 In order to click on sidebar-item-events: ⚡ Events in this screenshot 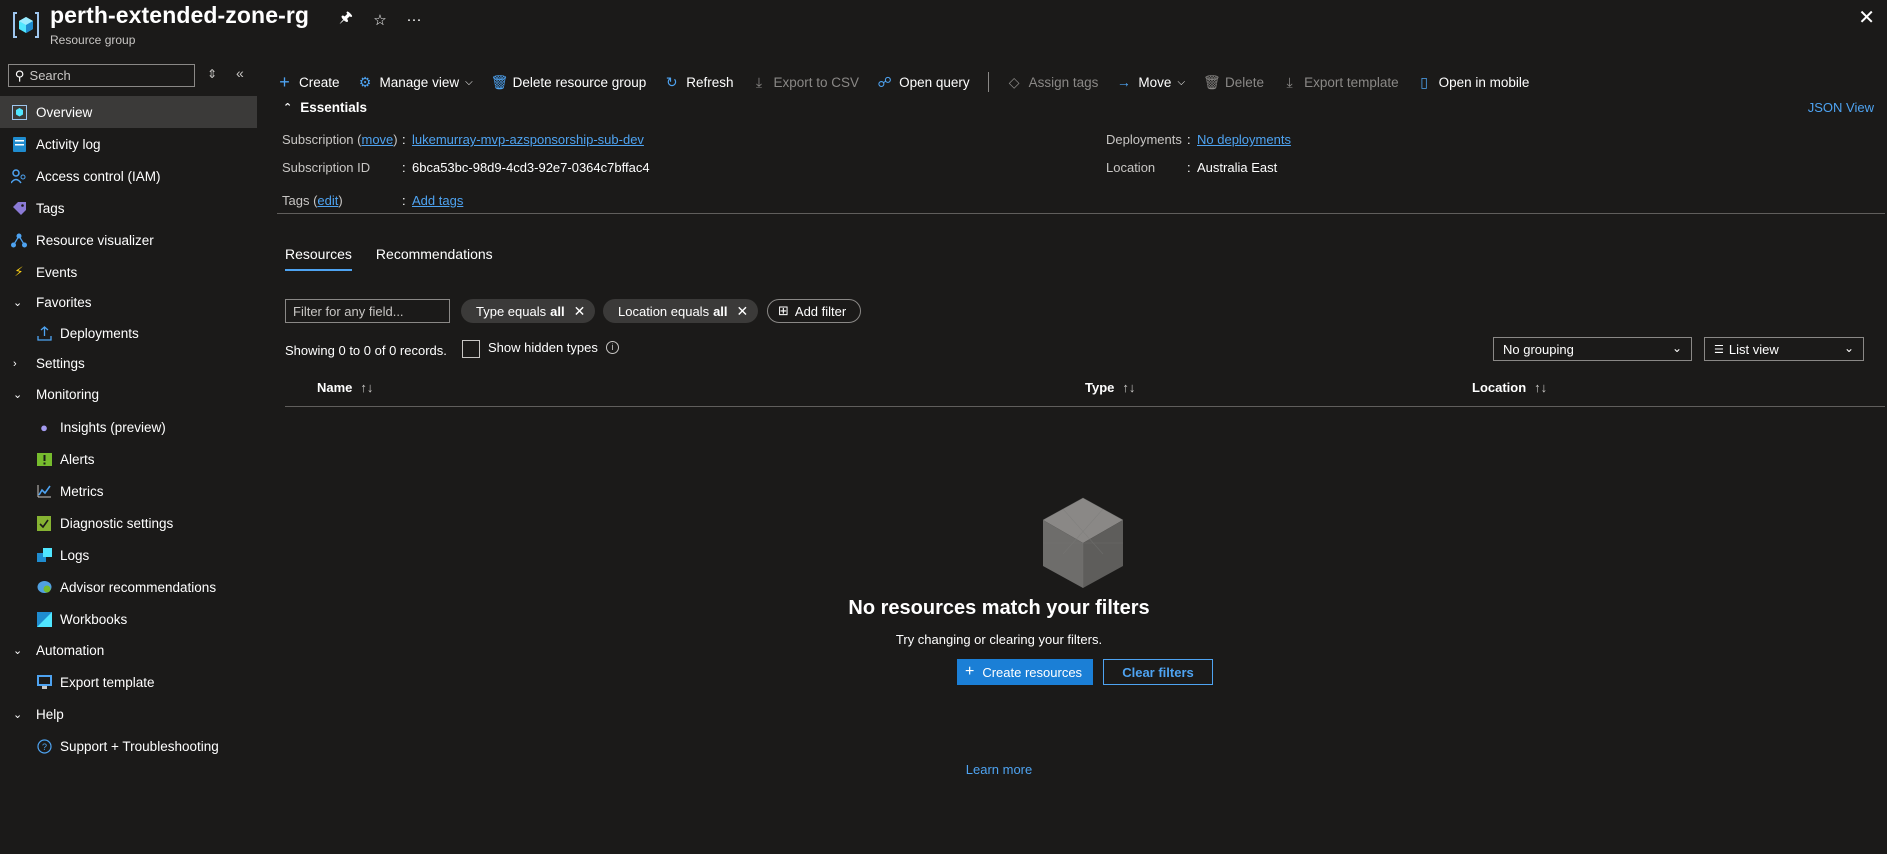, I will do `click(128, 272)`.